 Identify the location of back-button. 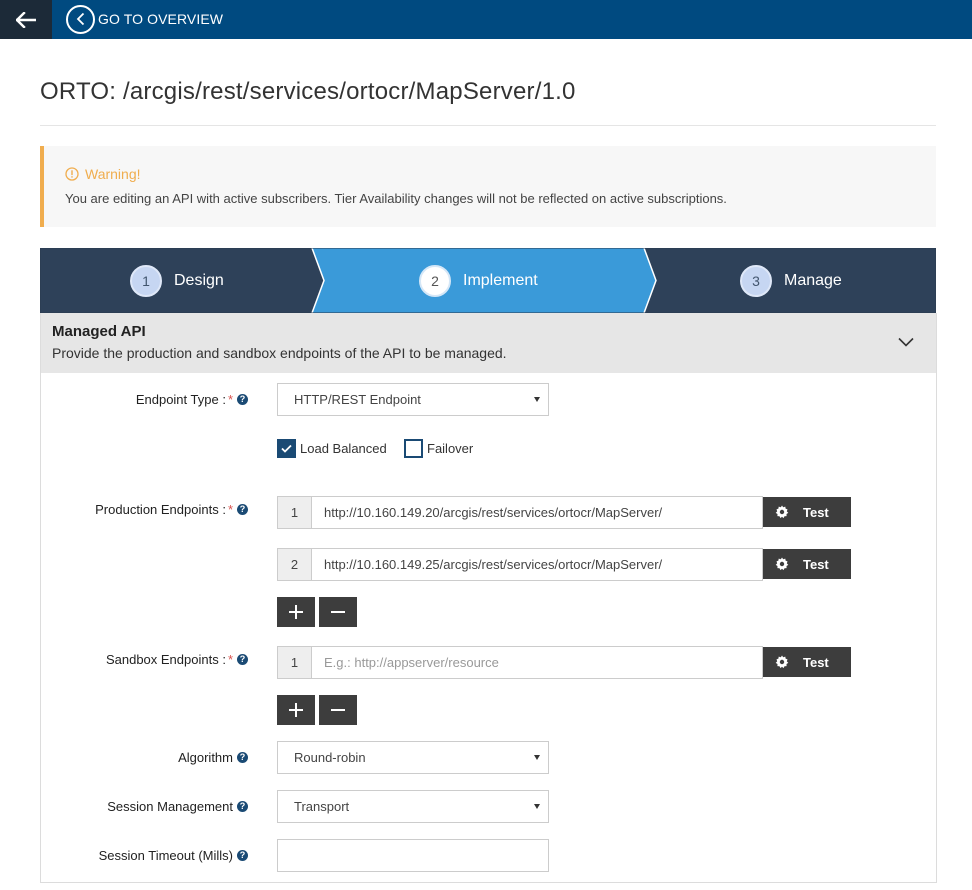
(26, 19).